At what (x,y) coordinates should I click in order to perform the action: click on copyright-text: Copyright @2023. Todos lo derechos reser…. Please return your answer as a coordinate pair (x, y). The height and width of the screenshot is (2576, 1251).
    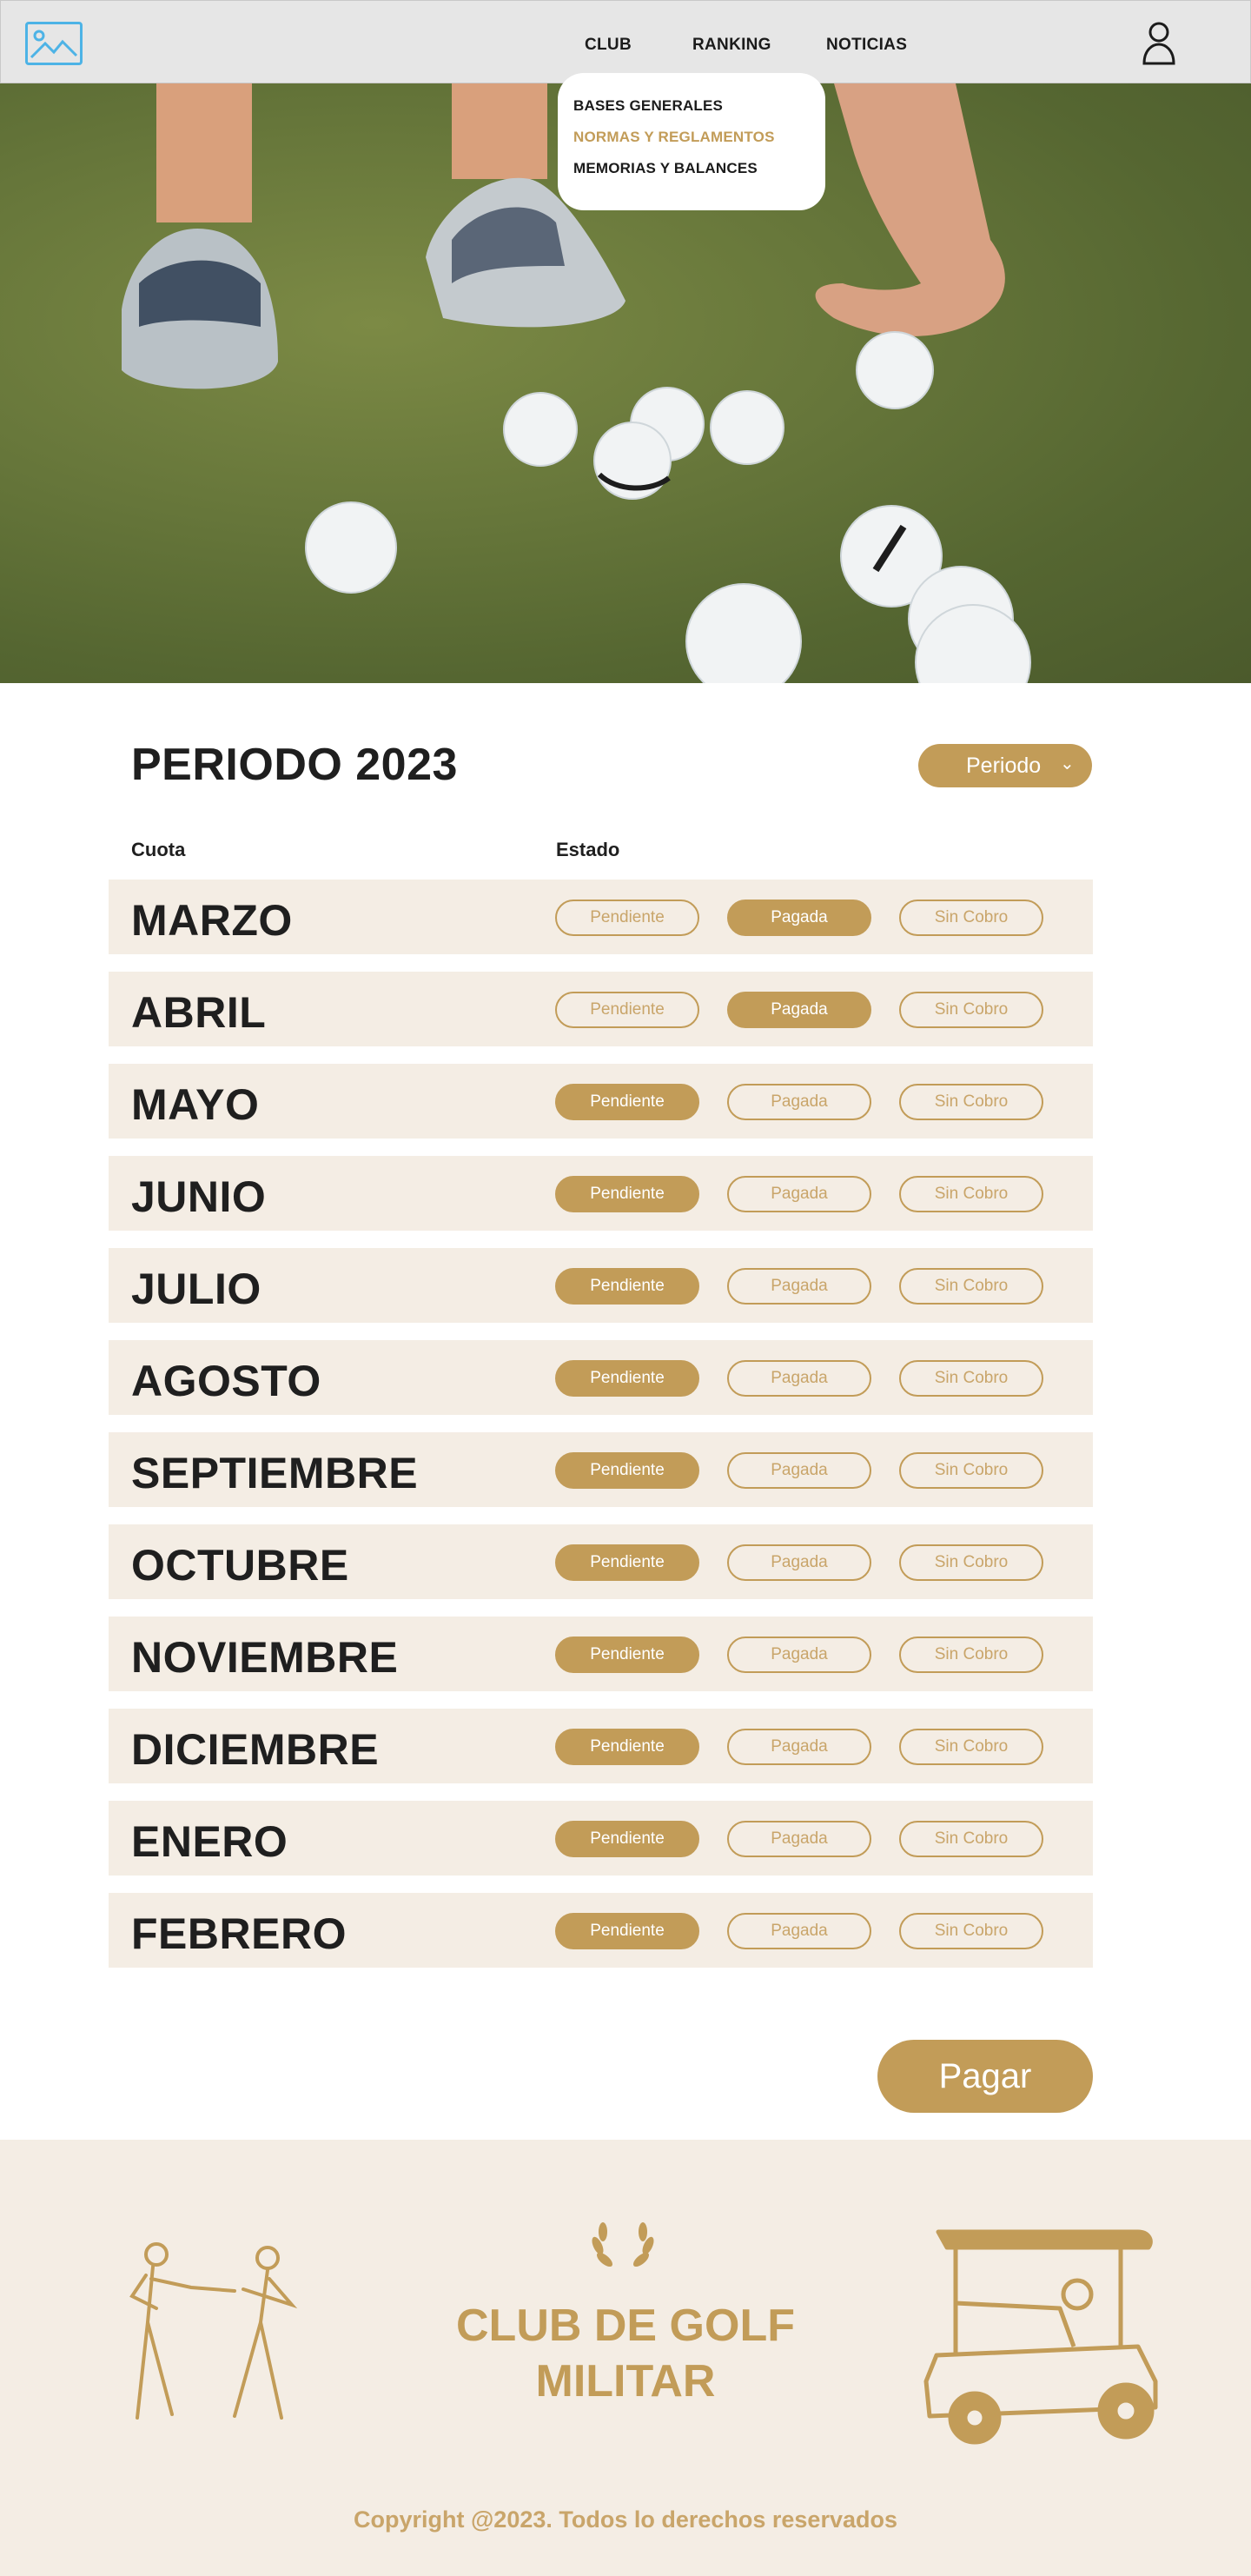
    Looking at the image, I should click on (625, 2519).